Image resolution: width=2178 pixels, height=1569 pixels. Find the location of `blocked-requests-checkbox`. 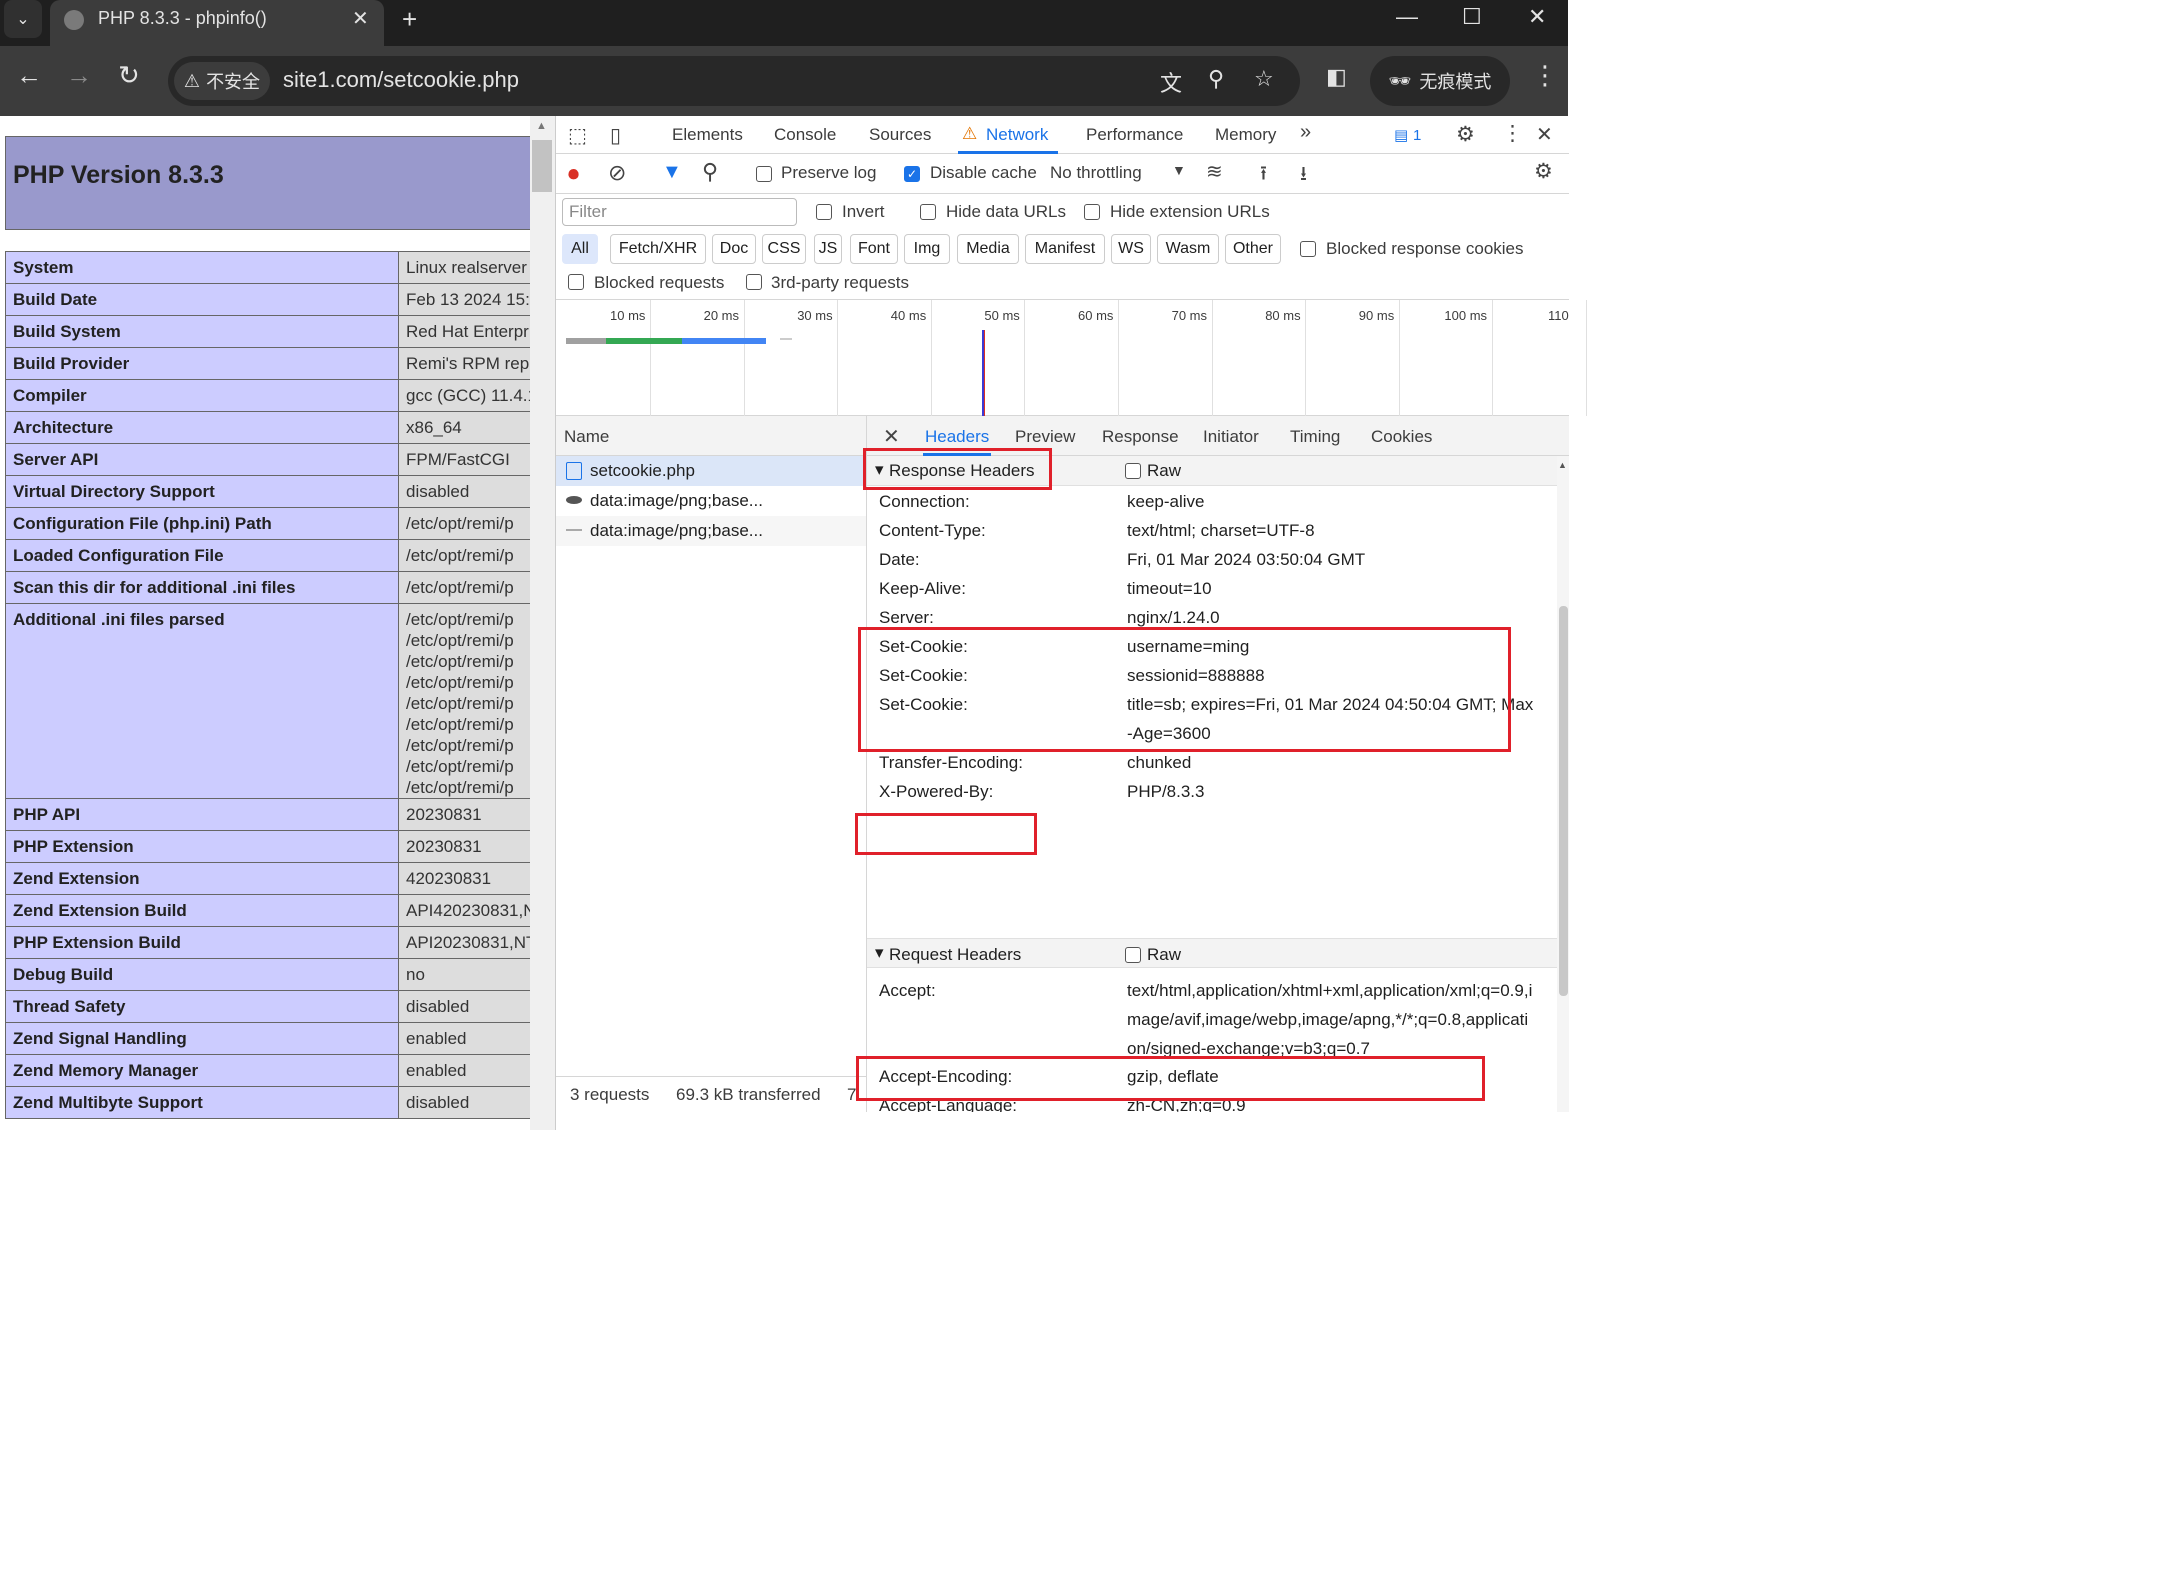

blocked-requests-checkbox is located at coordinates (576, 282).